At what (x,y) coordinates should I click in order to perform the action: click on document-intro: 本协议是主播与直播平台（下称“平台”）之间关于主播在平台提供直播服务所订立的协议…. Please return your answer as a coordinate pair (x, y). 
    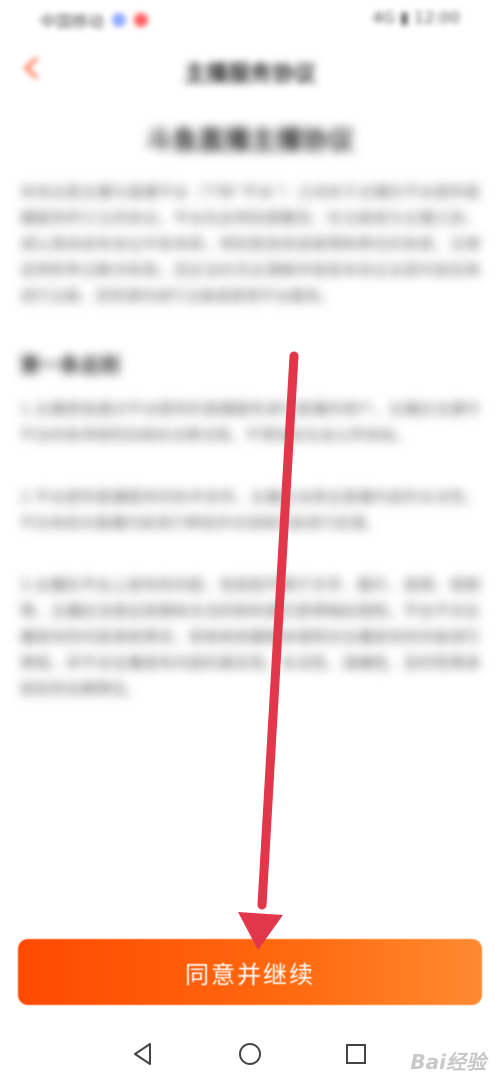
    Looking at the image, I should click on (250, 244).